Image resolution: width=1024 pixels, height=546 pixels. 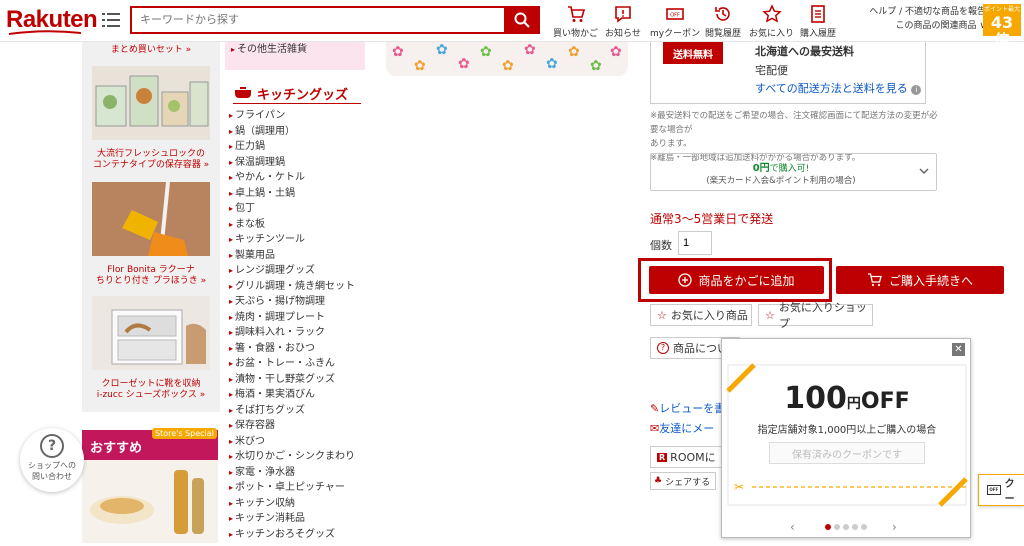 What do you see at coordinates (818, 34) in the screenshot?
I see `nav-purchase-history-label: 購入履歴` at bounding box center [818, 34].